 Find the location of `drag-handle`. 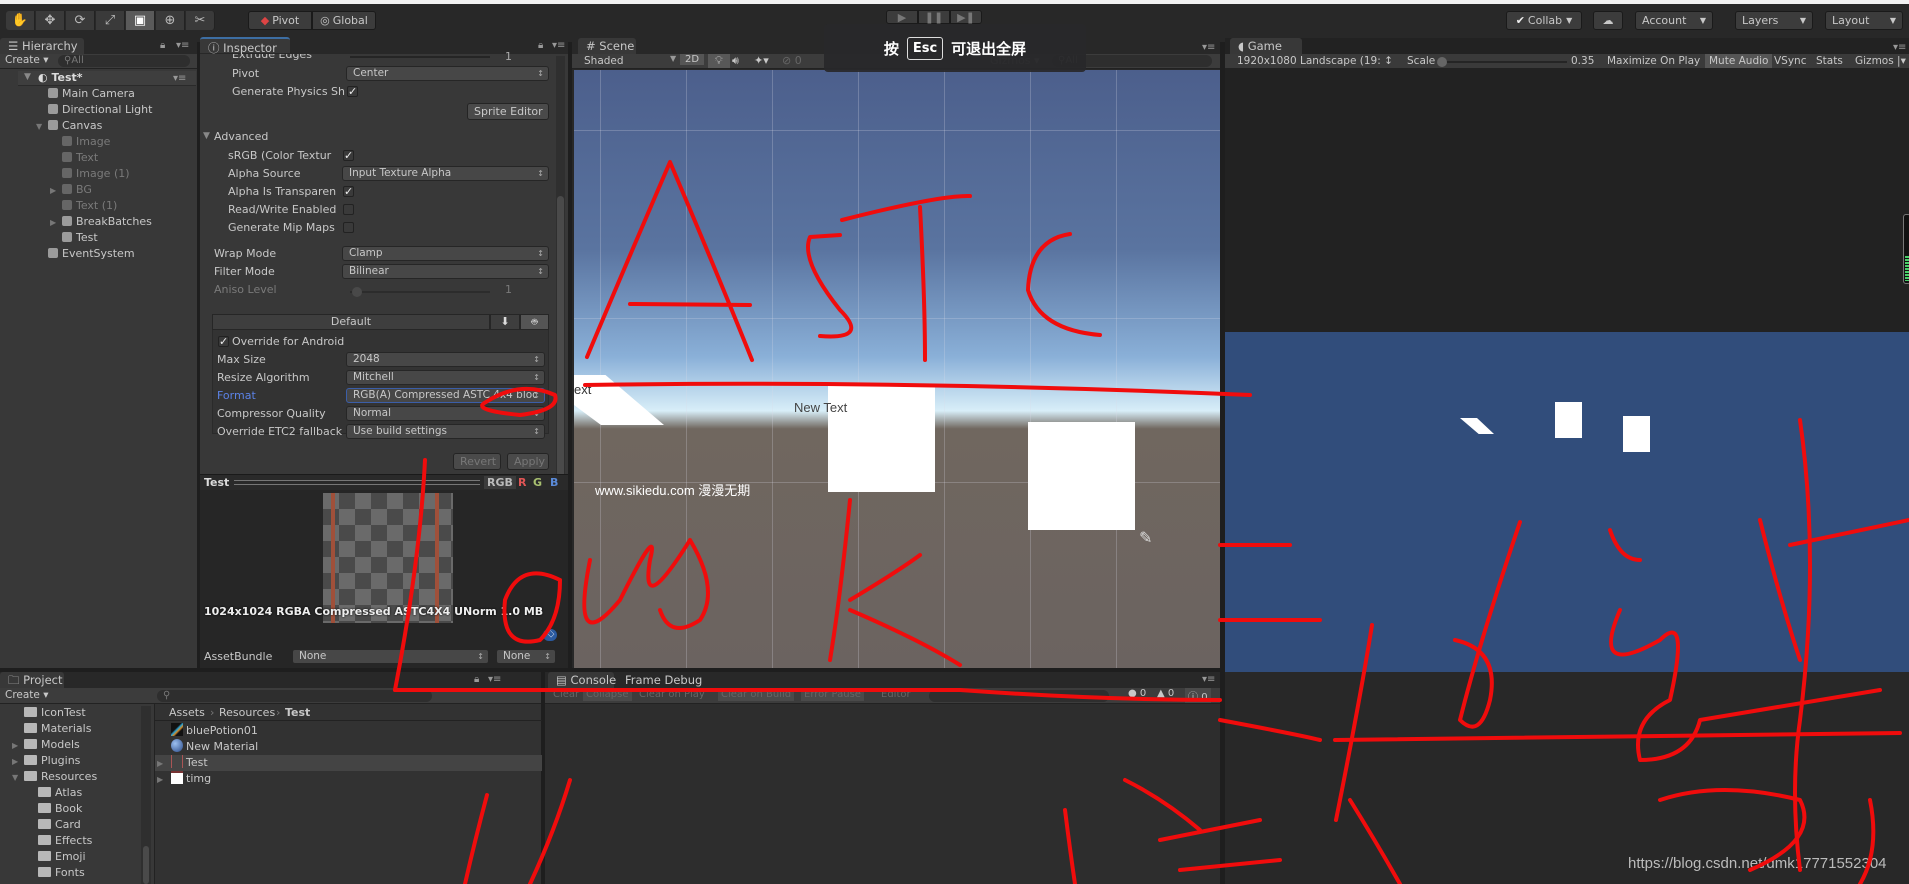

drag-handle is located at coordinates (357, 482).